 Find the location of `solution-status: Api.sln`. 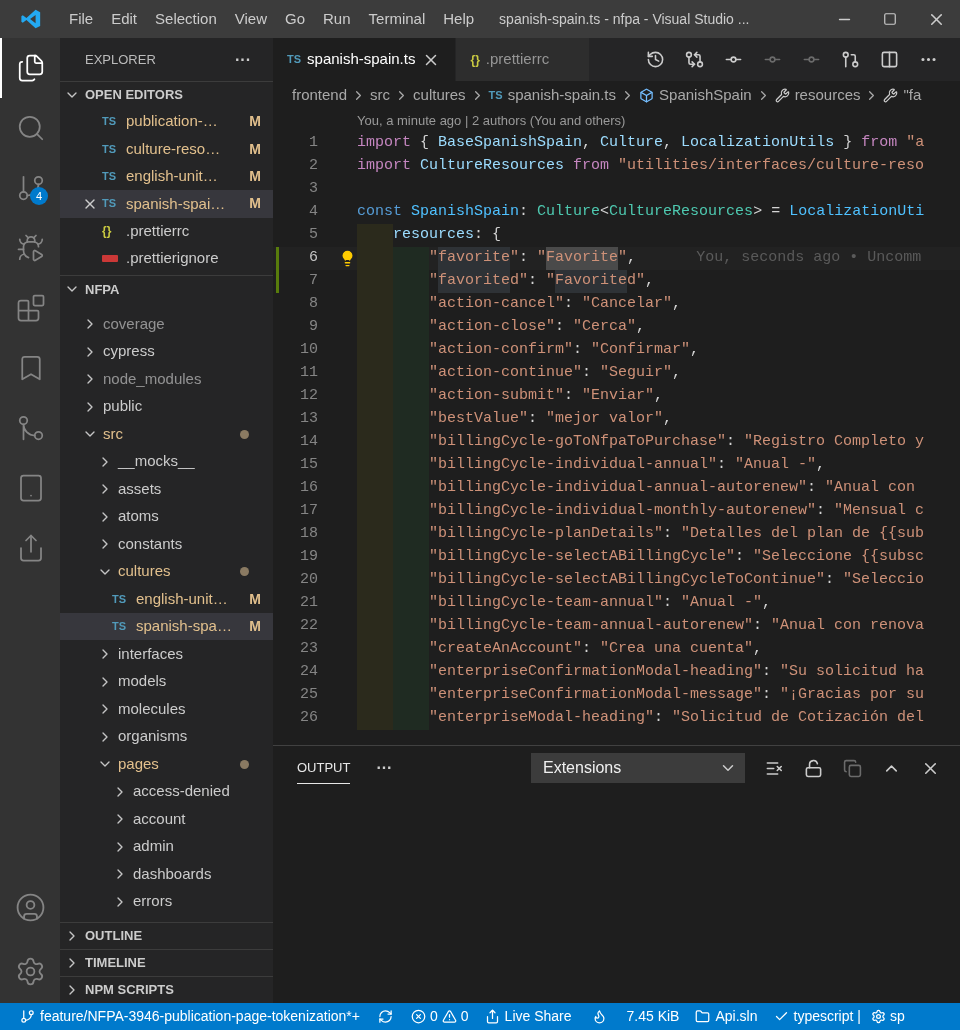

solution-status: Api.sln is located at coordinates (726, 1016).